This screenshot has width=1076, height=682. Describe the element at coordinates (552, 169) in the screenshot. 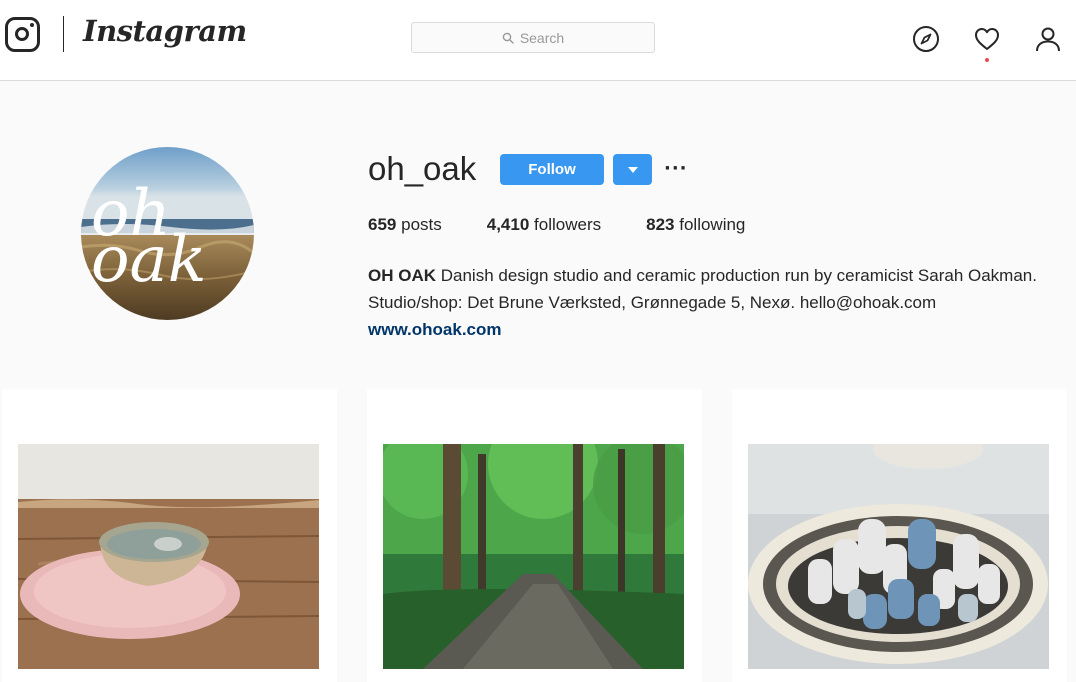

I see `follow-button: Follow` at that location.